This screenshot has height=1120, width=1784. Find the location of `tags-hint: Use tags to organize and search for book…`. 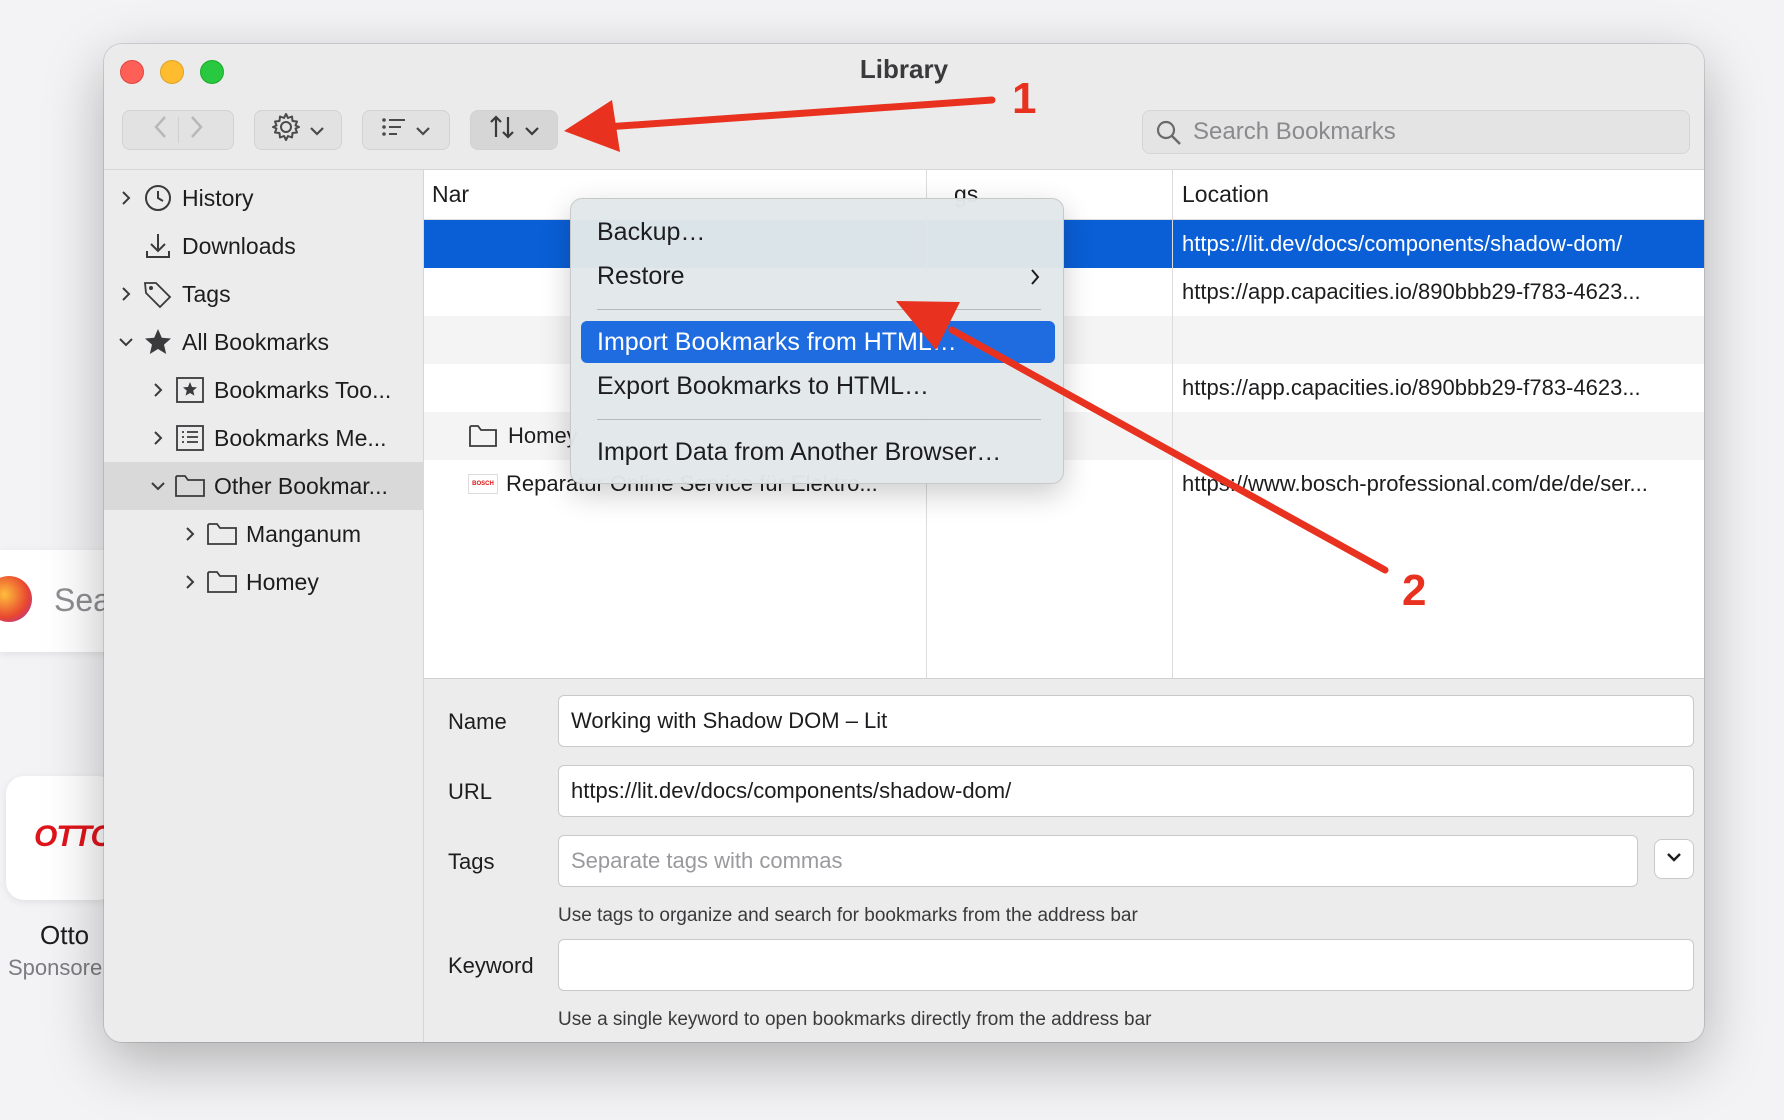

tags-hint: Use tags to organize and search for book… is located at coordinates (848, 915).